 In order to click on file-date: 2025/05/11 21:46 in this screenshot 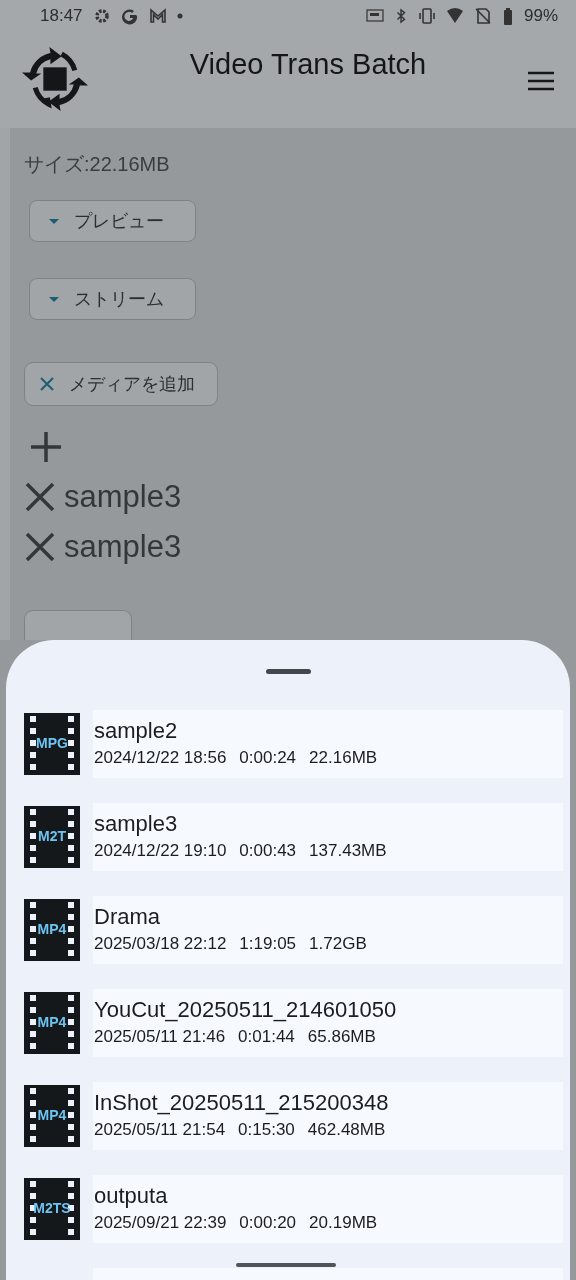, I will do `click(160, 1037)`.